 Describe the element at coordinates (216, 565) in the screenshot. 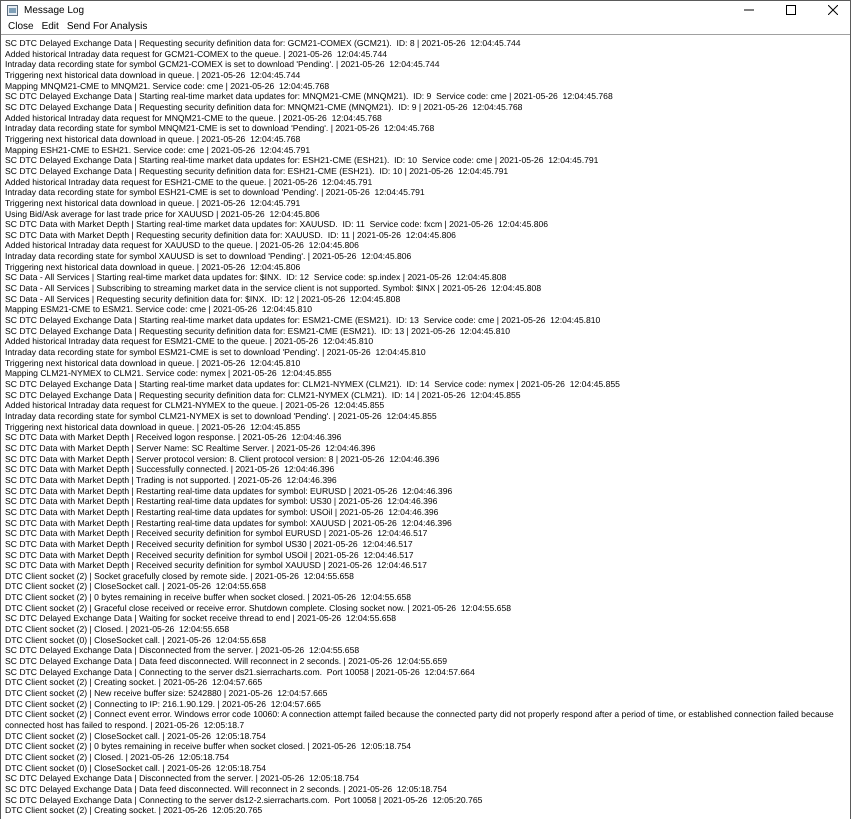

I see `log-line: SC DTC Data with Market Depth | Received security definition for symbol XAUUSD | 2021-05-26 12:04:46.517` at that location.